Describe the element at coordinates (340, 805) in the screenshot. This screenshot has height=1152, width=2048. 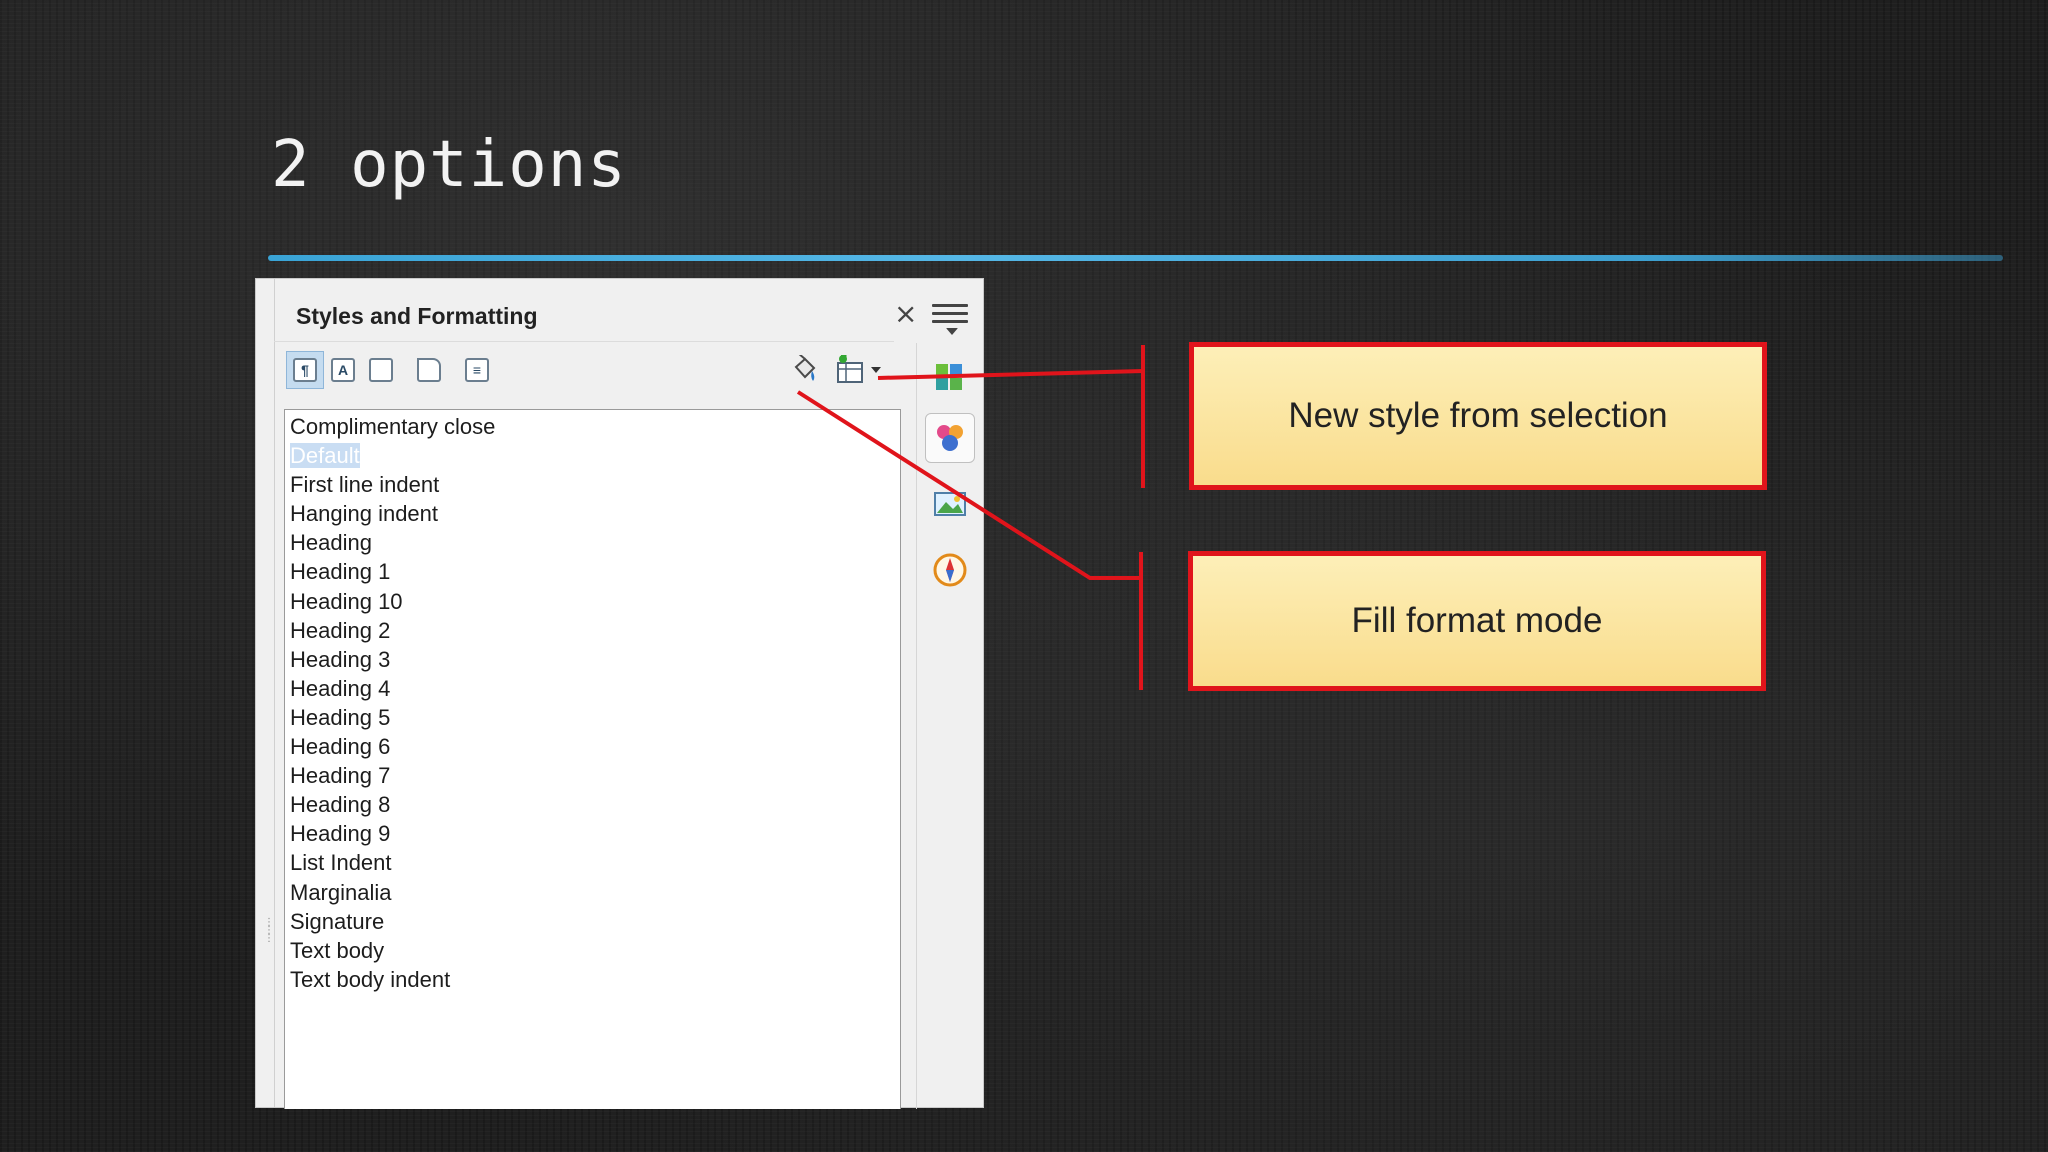
I see `style-name: Heading 8` at that location.